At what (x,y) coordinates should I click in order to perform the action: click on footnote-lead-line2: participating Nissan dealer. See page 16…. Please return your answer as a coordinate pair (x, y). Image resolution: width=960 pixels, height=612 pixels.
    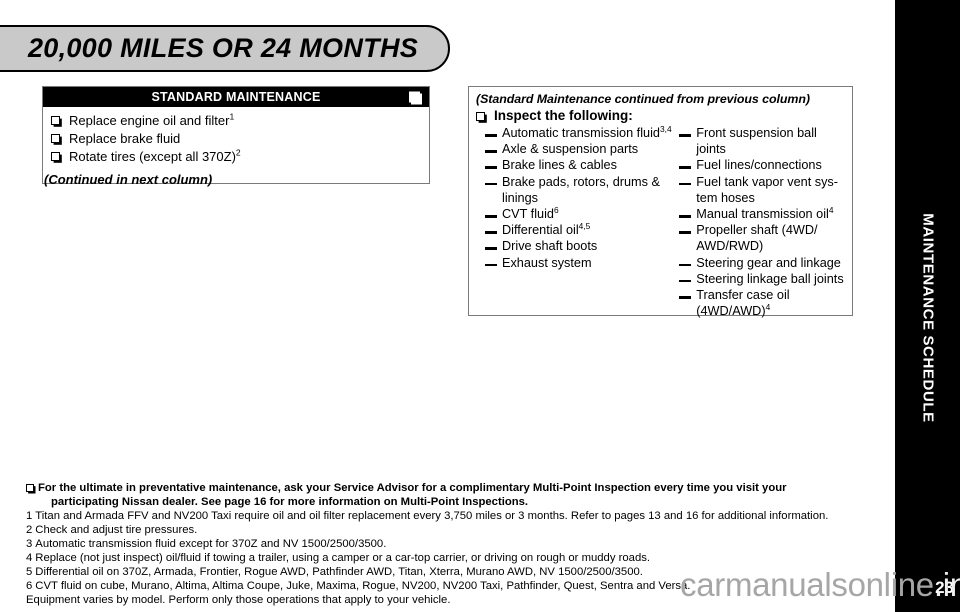
    Looking at the image, I should click on (290, 501).